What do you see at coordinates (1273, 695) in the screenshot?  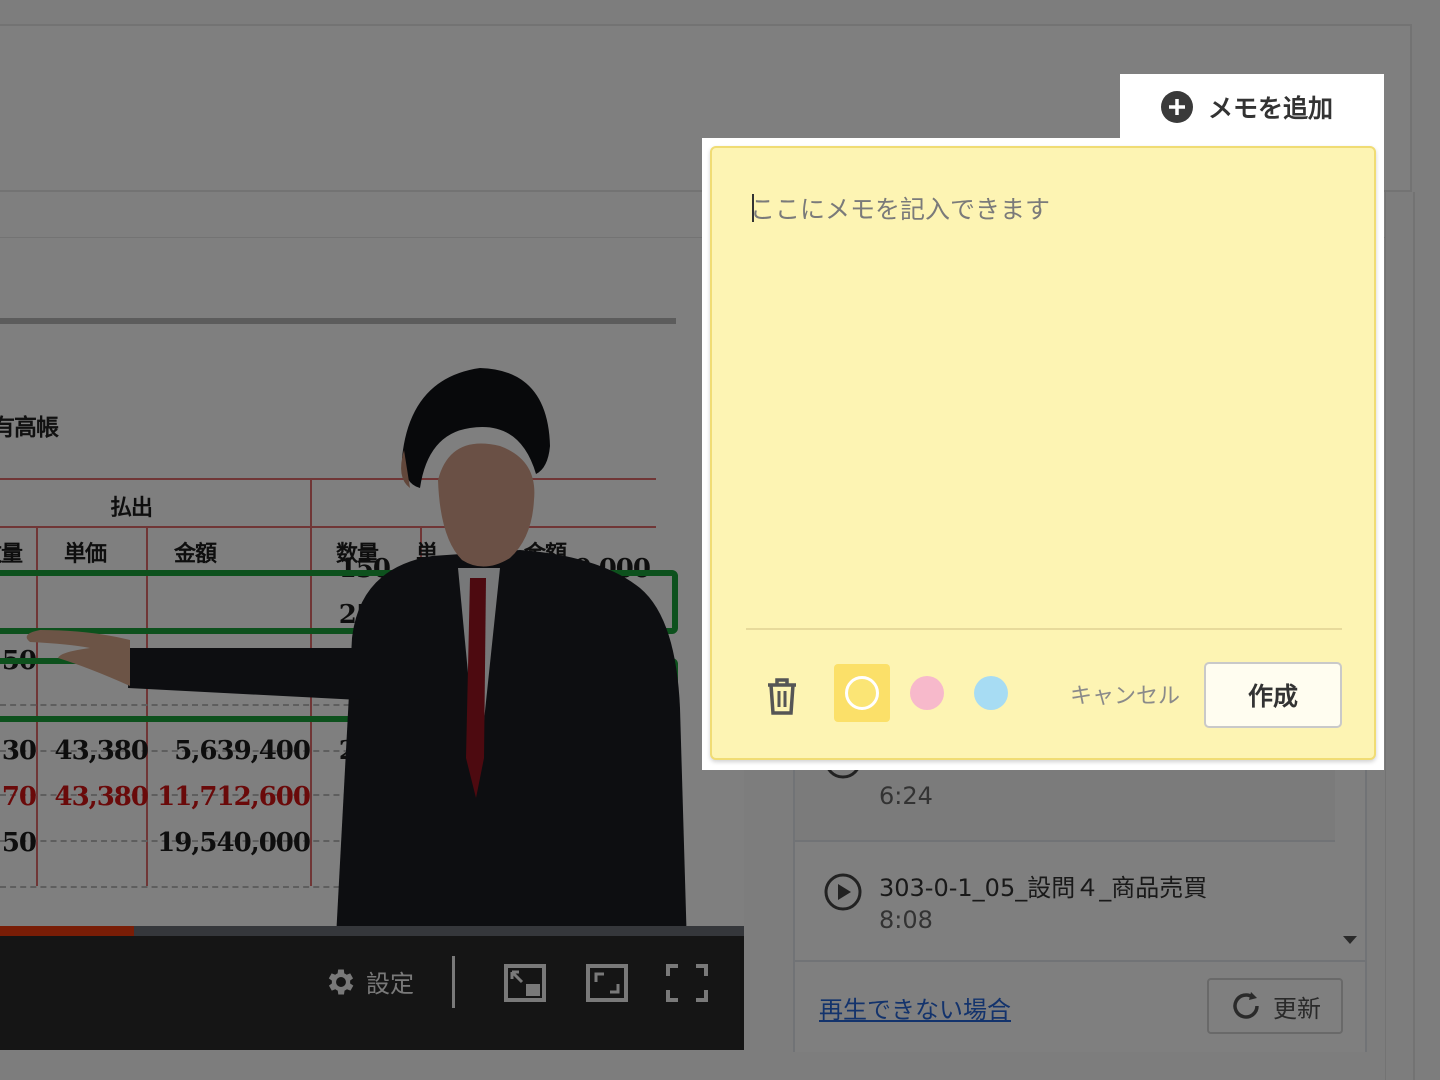 I see `create-button: 作成` at bounding box center [1273, 695].